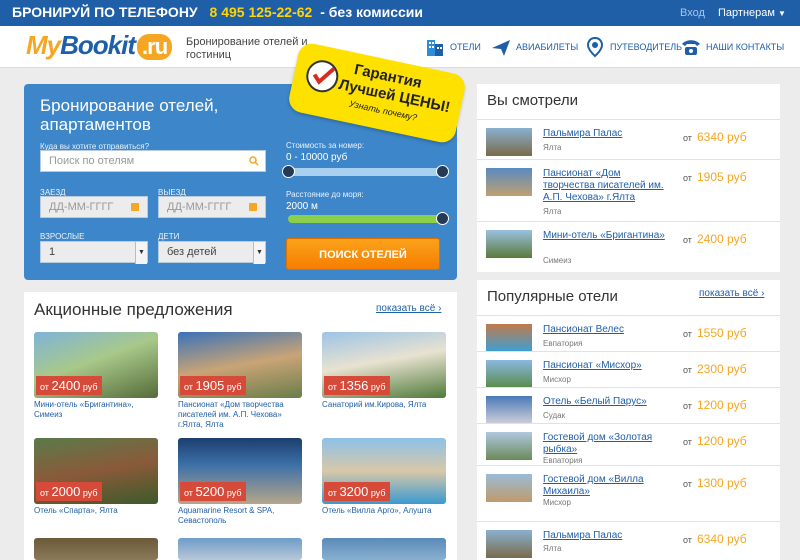  I want to click on hotel-name: Мини-отель «Бригантина», Симеиз, so click(96, 410).